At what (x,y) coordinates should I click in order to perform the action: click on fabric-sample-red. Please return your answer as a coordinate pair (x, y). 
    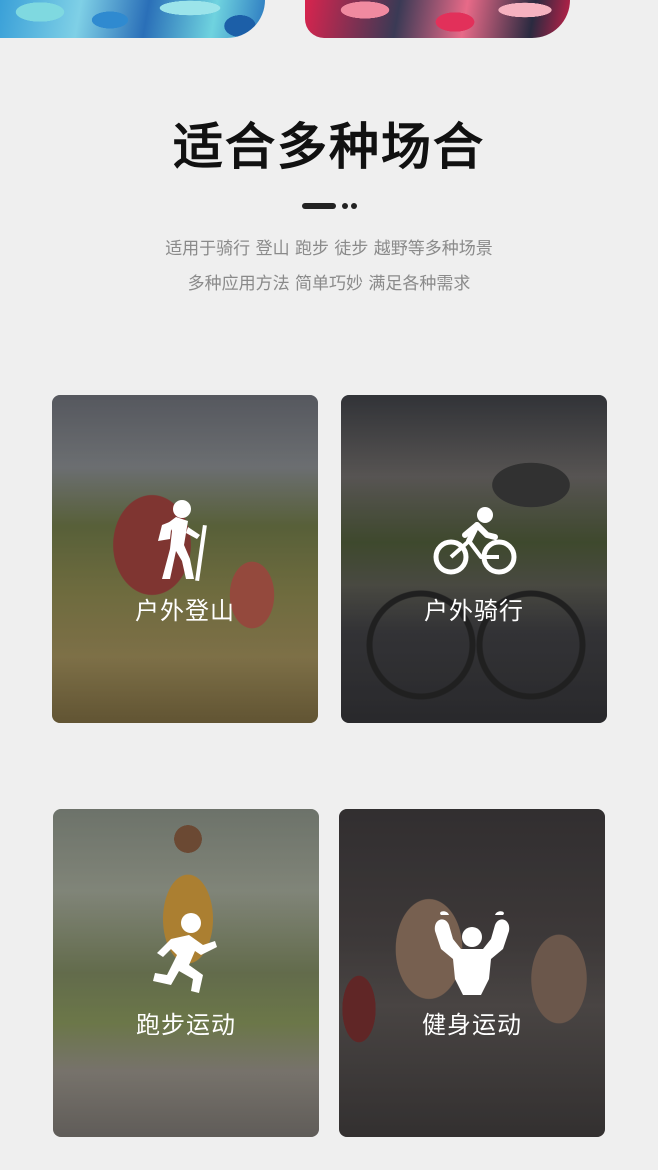
    Looking at the image, I should click on (437, 19).